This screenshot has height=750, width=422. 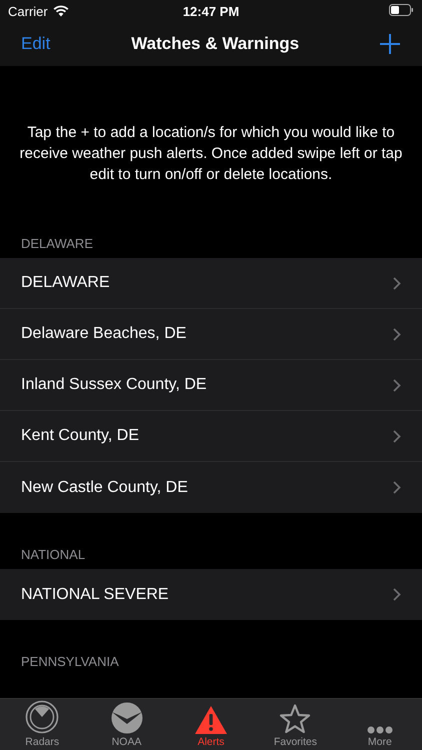 What do you see at coordinates (211, 154) in the screenshot?
I see `intro-text: Tap the + to add a location/s for which you would like to receive weather push alerts. Once added swipe left or tap edit to turn on/off or delete locations.` at bounding box center [211, 154].